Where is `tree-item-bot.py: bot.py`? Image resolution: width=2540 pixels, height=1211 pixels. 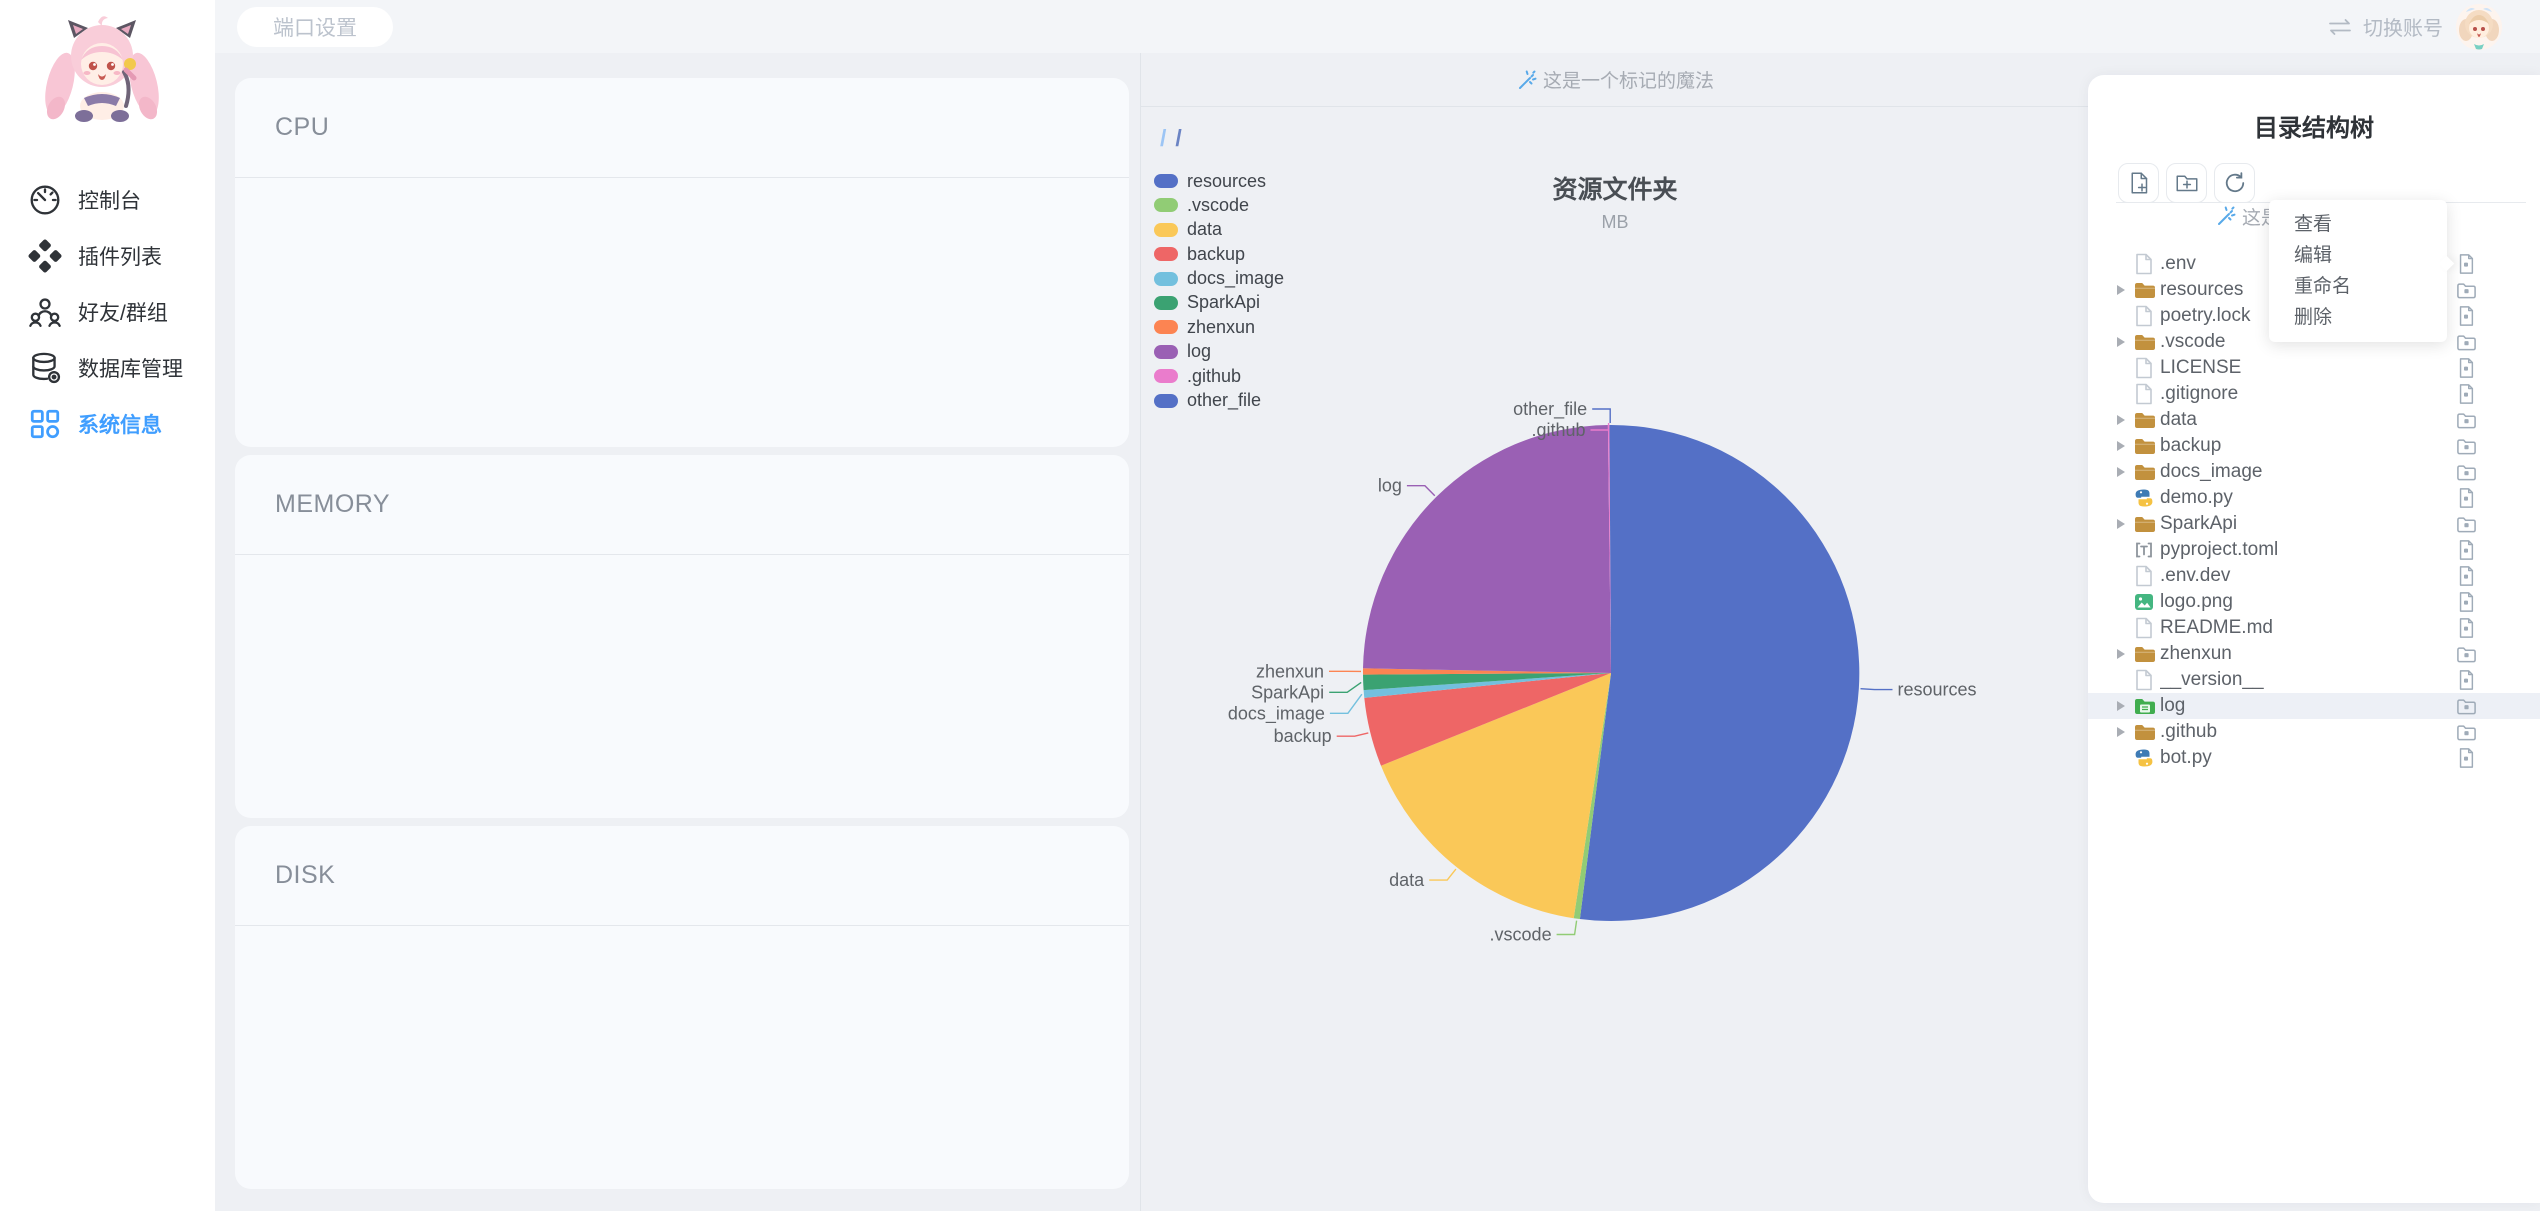
tree-item-bot.py: bot.py is located at coordinates (2314, 758).